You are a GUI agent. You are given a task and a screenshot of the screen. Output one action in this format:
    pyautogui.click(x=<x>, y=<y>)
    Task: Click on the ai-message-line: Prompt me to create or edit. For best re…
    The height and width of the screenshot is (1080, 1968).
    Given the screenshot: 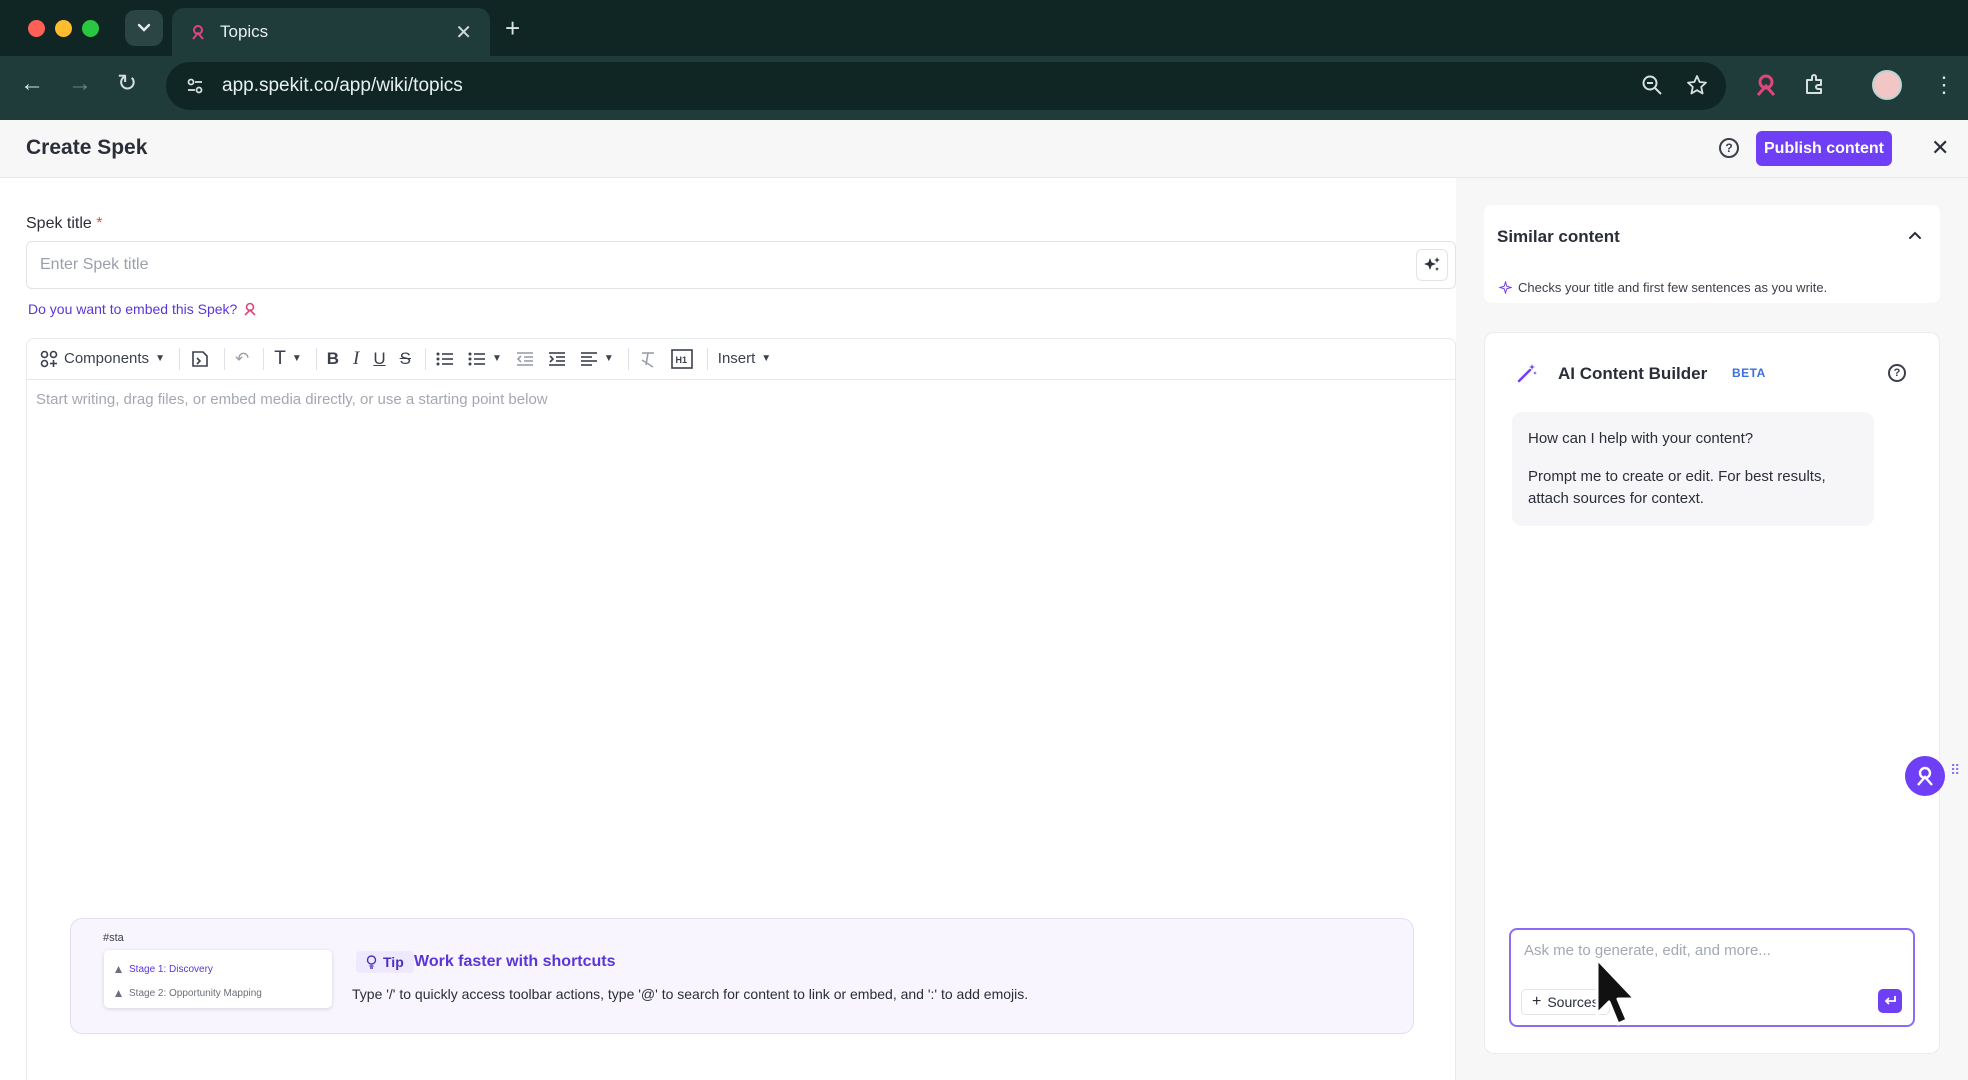 What is the action you would take?
    pyautogui.click(x=1677, y=487)
    